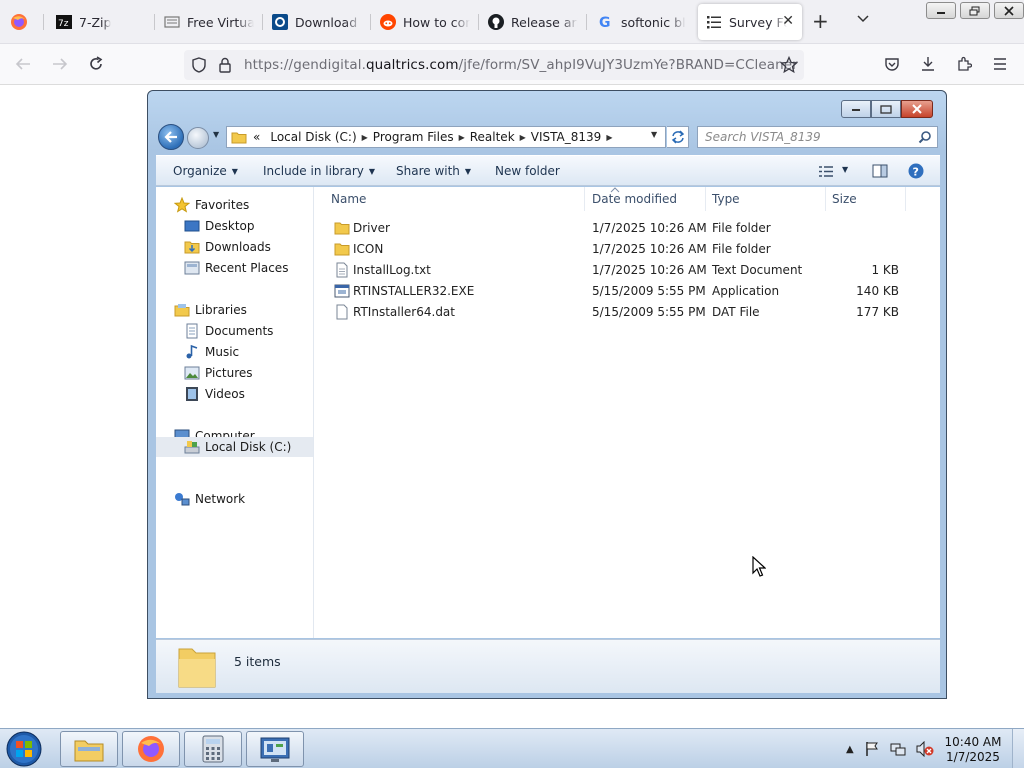  What do you see at coordinates (726, 199) in the screenshot?
I see `column-header-type: Type` at bounding box center [726, 199].